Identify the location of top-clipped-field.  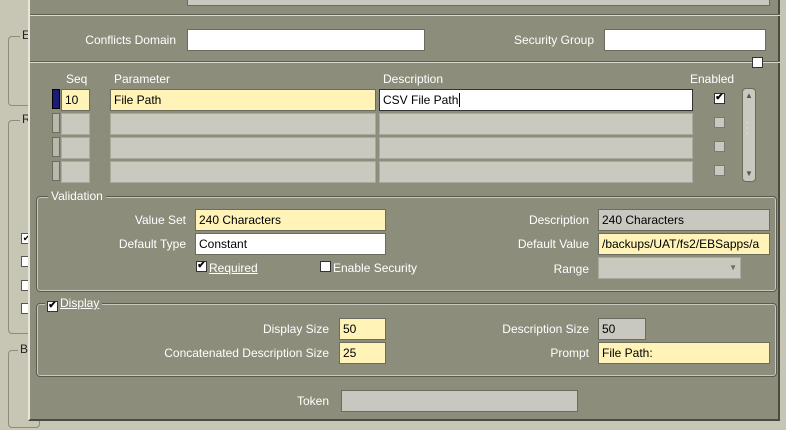
(478, 3).